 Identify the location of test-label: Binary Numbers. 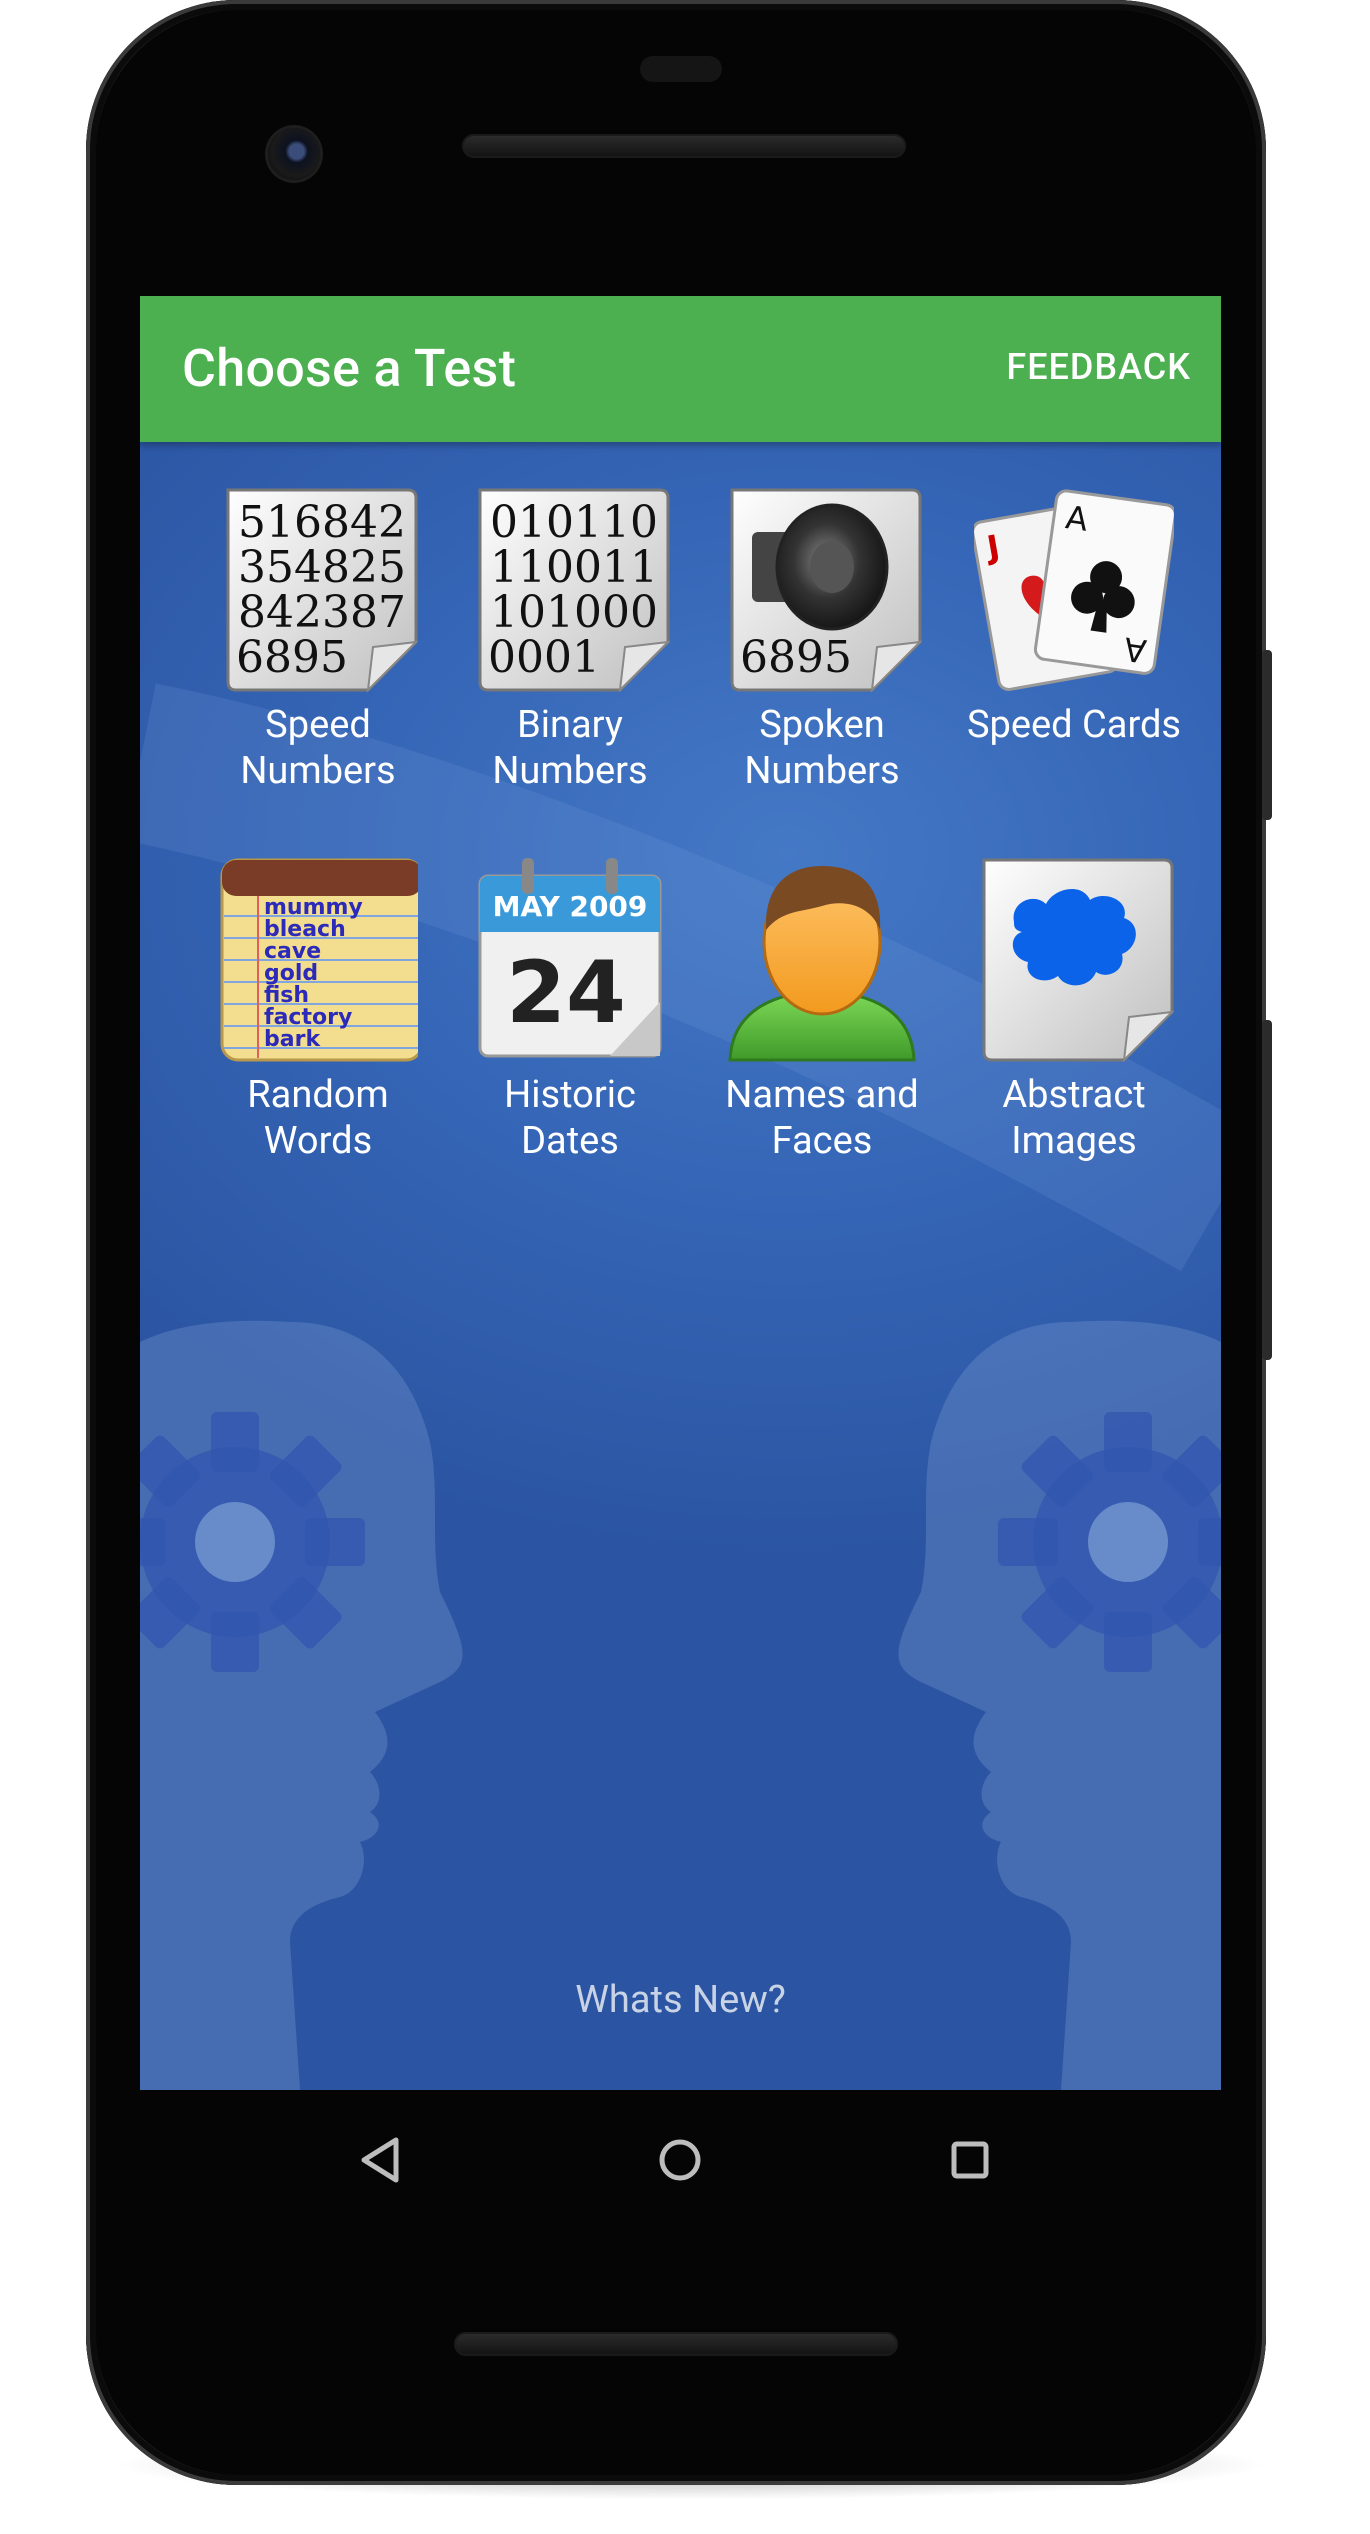
(570, 748).